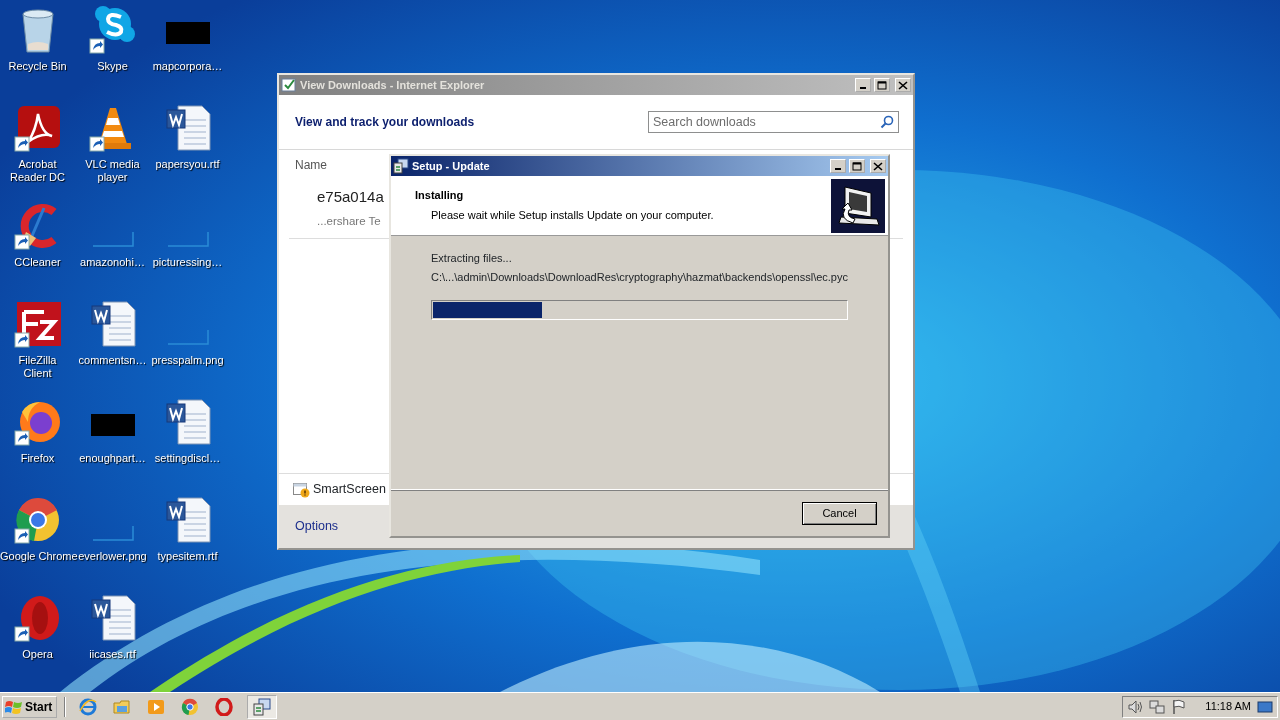  What do you see at coordinates (187, 556) in the screenshot?
I see `icon-label: typesitem.rtf` at bounding box center [187, 556].